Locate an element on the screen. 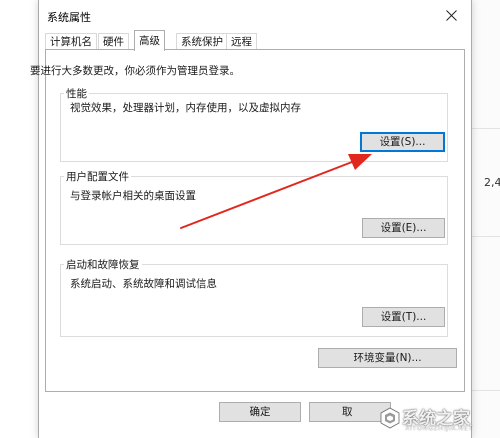 The width and height of the screenshot is (500, 438). tab-system-protection: 系统保护 is located at coordinates (202, 41).